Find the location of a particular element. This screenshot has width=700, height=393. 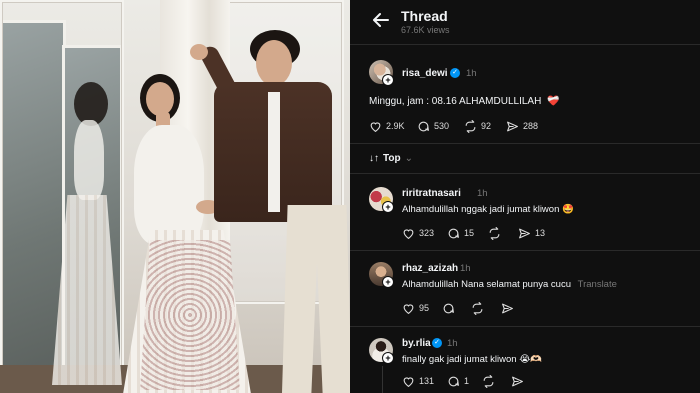

like-button: 95 is located at coordinates (415, 308).